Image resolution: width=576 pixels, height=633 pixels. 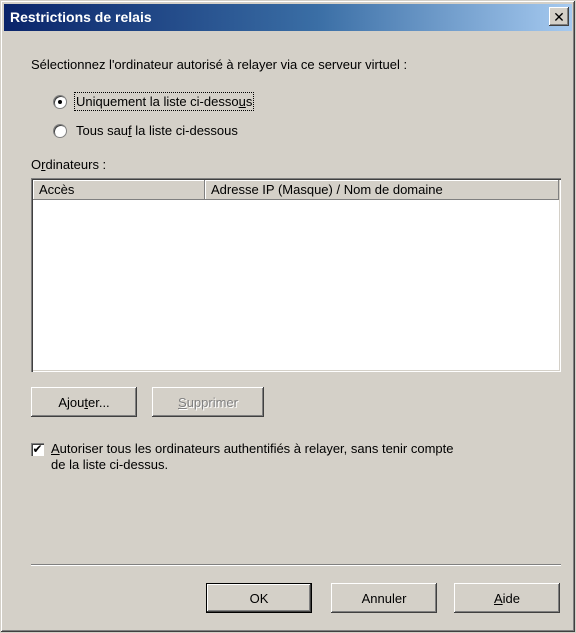 I want to click on close-button: ✕, so click(x=559, y=16).